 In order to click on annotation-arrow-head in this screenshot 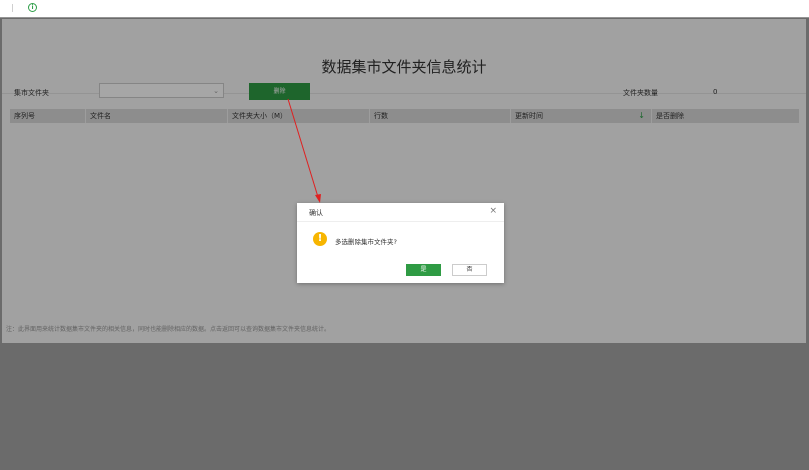, I will do `click(318, 198)`.